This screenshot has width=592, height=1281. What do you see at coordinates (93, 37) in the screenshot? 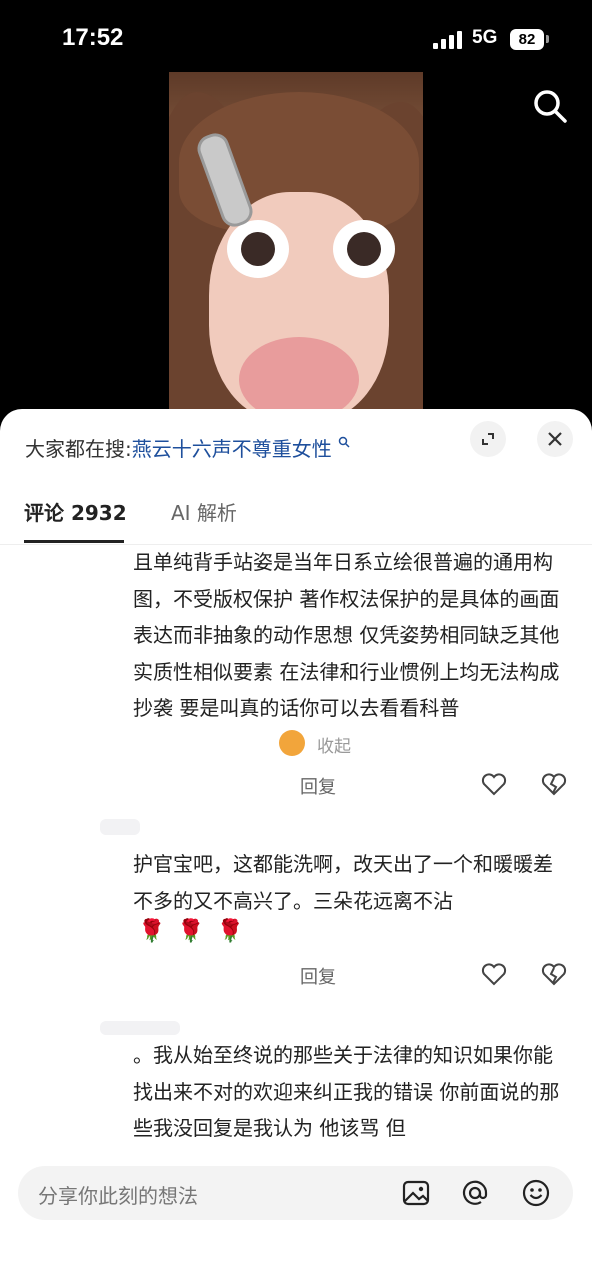
I see `status-time: 17:52` at bounding box center [93, 37].